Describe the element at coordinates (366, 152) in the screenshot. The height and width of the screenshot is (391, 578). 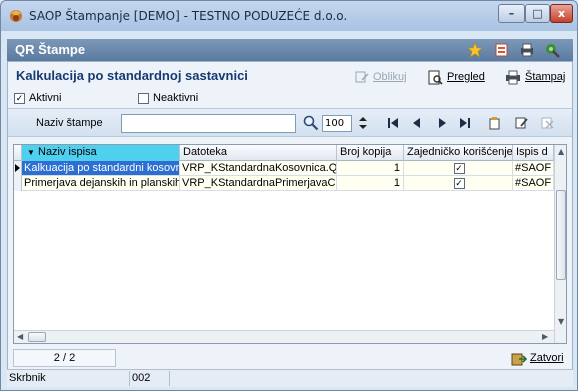
I see `column-label: Broj kopija` at that location.